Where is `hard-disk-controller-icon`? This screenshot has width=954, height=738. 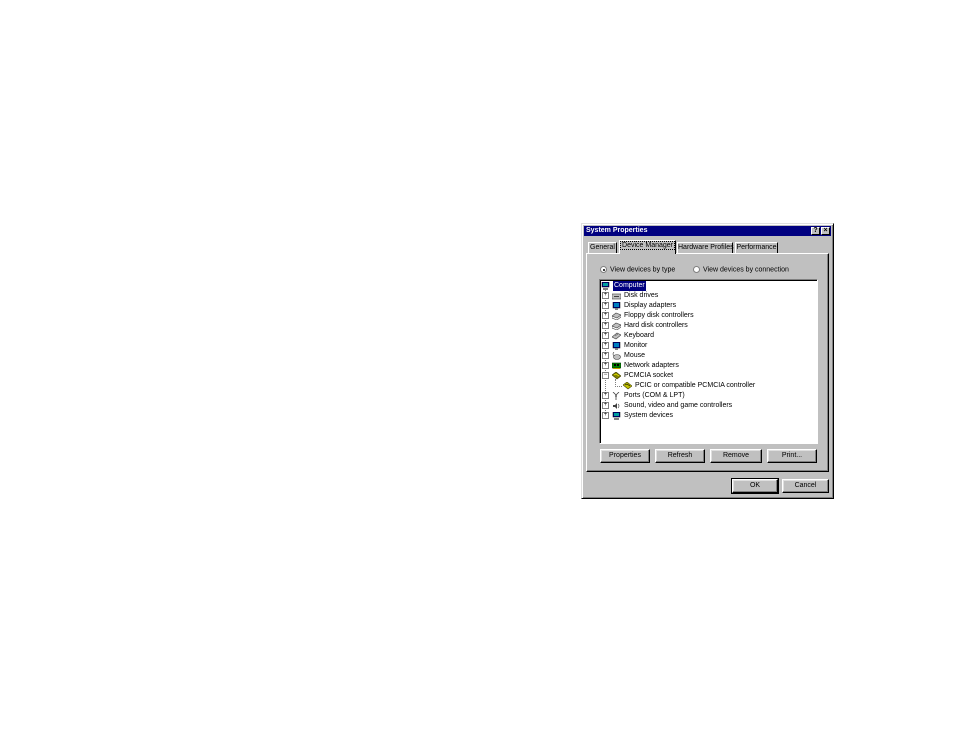
hard-disk-controller-icon is located at coordinates (616, 326).